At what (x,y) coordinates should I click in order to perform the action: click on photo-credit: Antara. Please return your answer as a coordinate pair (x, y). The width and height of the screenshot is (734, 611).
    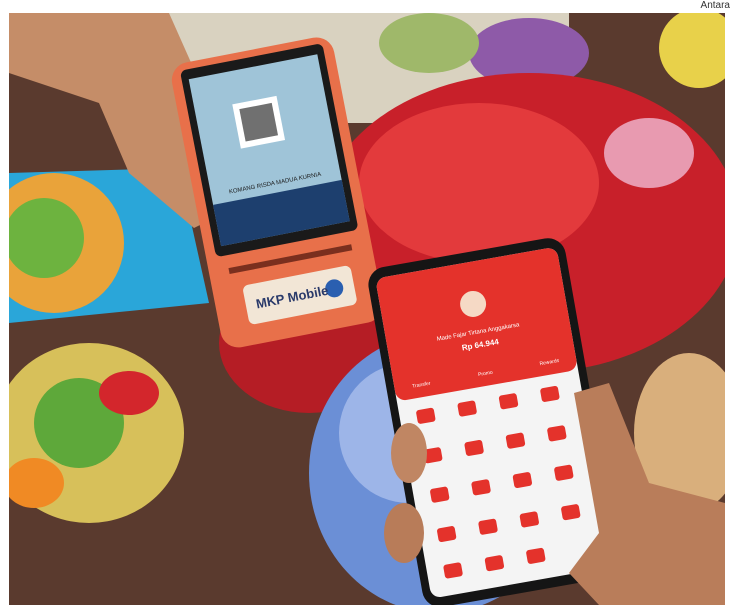
    Looking at the image, I should click on (715, 5).